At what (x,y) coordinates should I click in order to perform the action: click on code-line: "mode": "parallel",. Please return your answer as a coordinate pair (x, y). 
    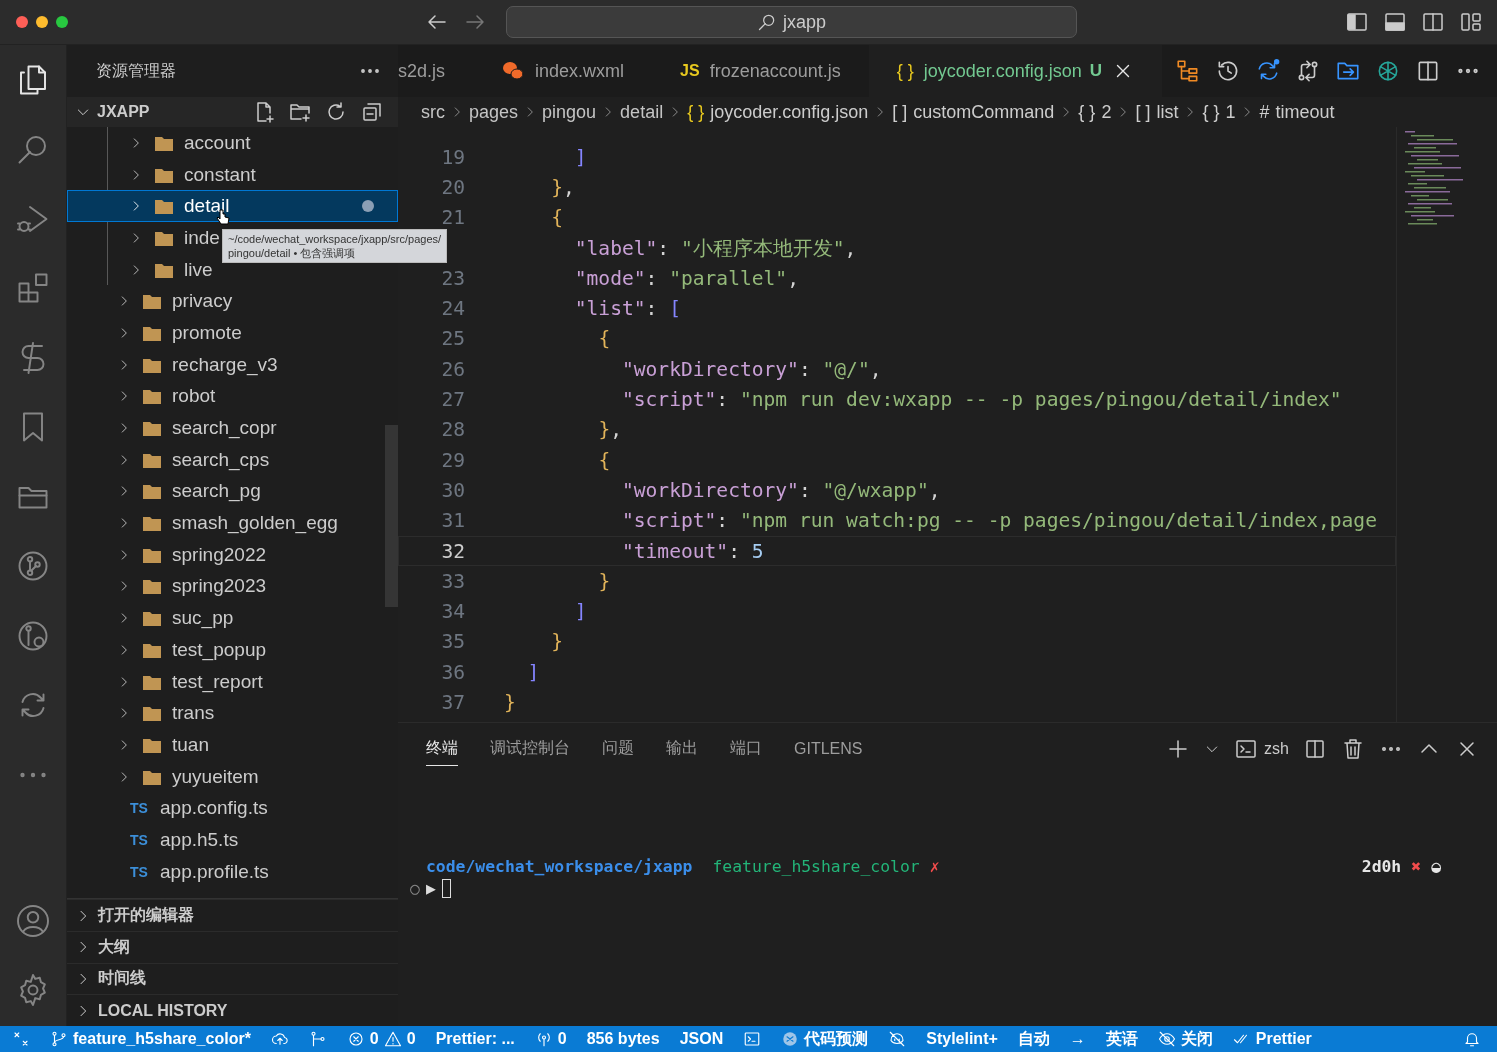
    Looking at the image, I should click on (686, 278).